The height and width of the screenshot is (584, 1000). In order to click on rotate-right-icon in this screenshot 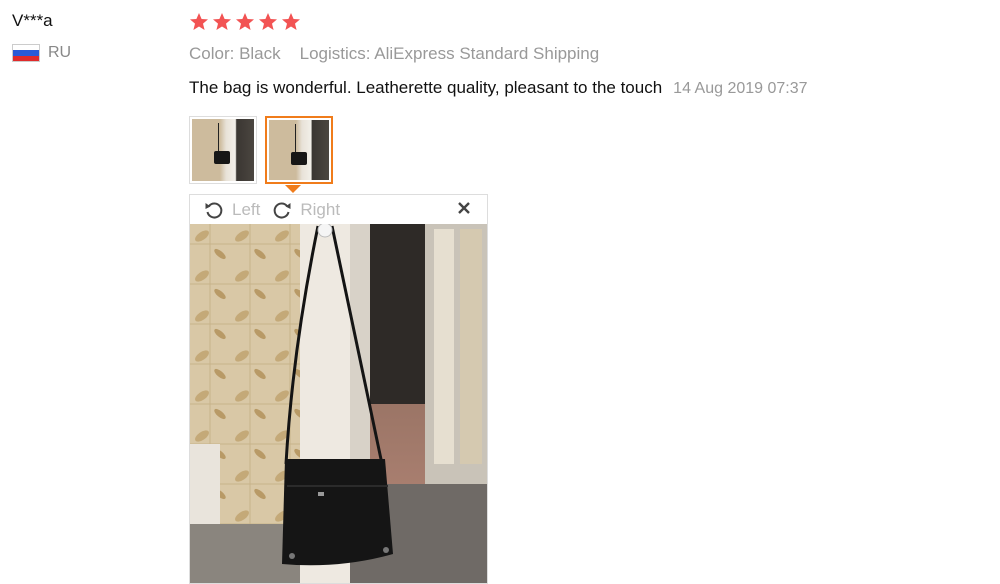, I will do `click(282, 210)`.